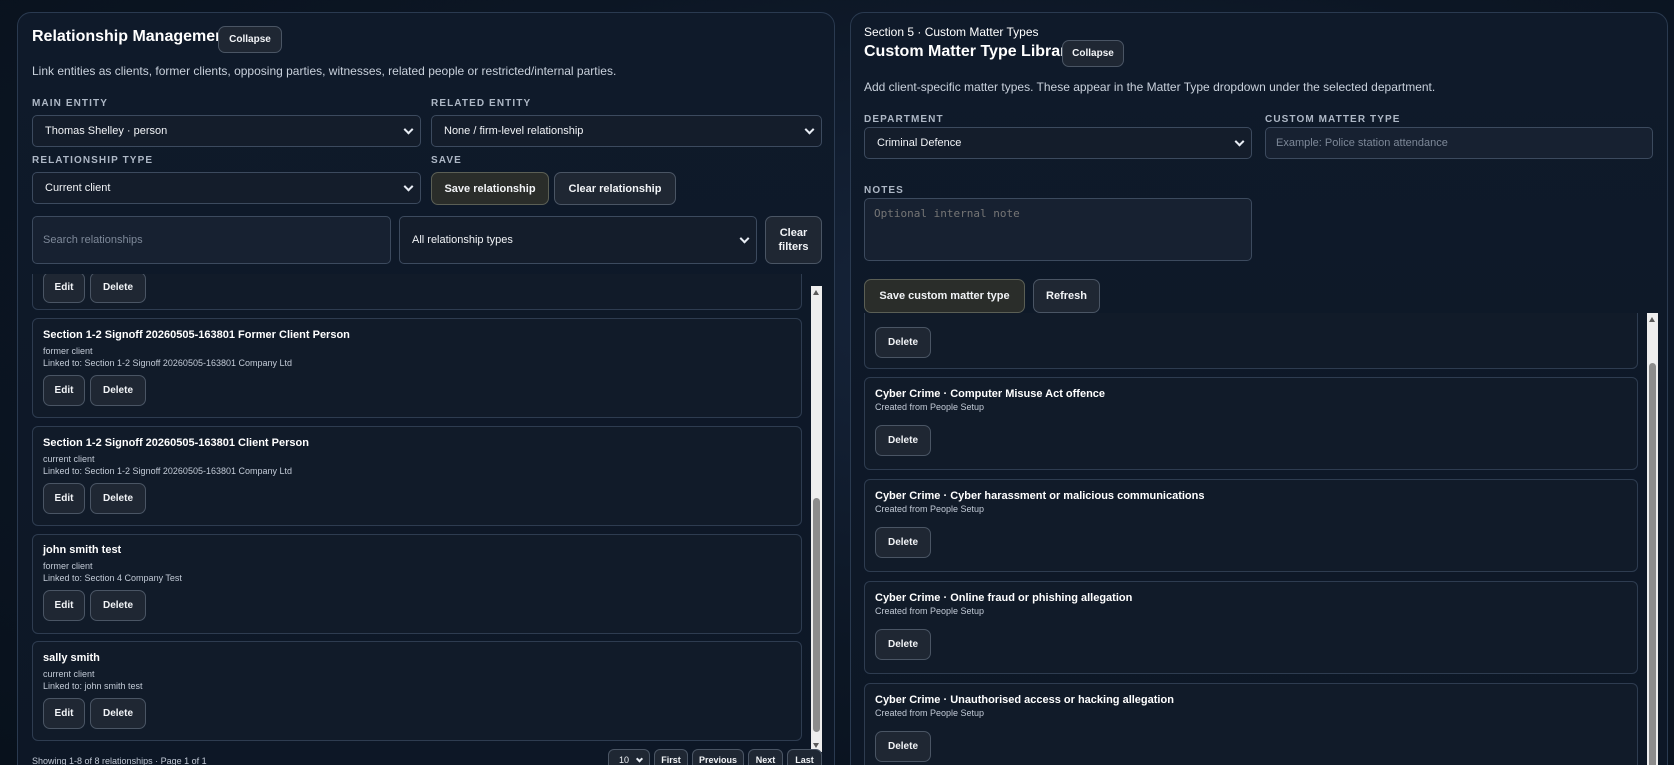 The image size is (1674, 765). Describe the element at coordinates (804, 757) in the screenshot. I see `last-page-button: Last` at that location.